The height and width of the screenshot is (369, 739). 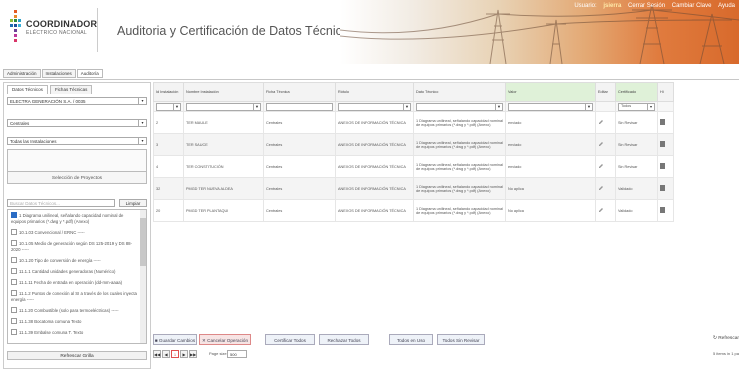 I want to click on filter-dato: ▼, so click(x=459, y=106).